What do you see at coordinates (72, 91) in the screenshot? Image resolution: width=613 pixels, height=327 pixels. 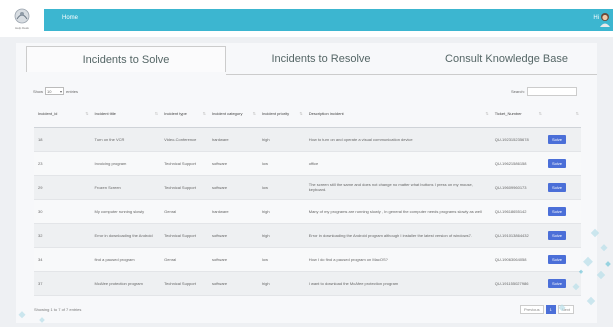 I see `entries-label: entries` at bounding box center [72, 91].